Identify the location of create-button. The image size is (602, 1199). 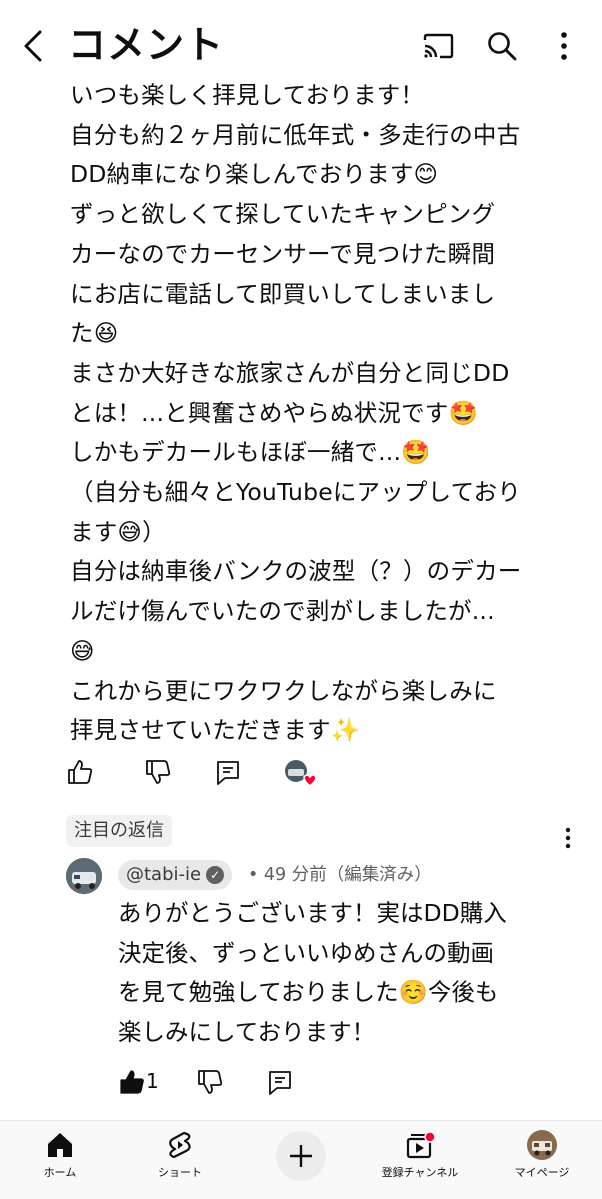
(301, 1156).